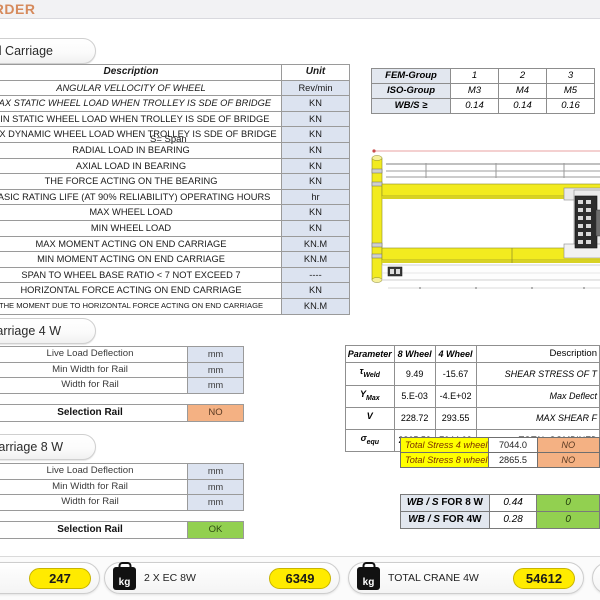 The image size is (600, 600). Describe the element at coordinates (31, 447) in the screenshot. I see `tab-end-carriage-8w-label: End Carriage 8 W` at that location.